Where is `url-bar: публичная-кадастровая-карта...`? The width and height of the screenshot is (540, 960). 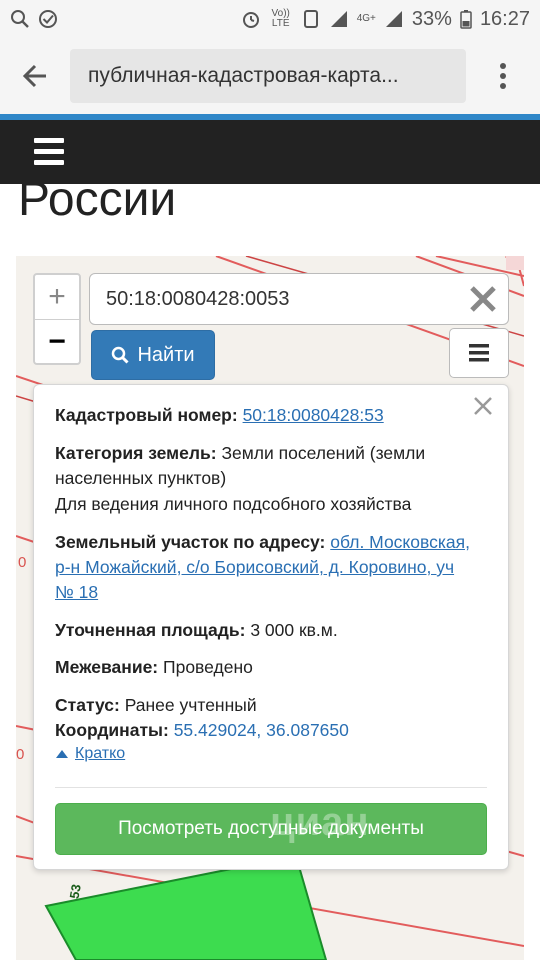
url-bar: публичная-кадастровая-карта... is located at coordinates (268, 76).